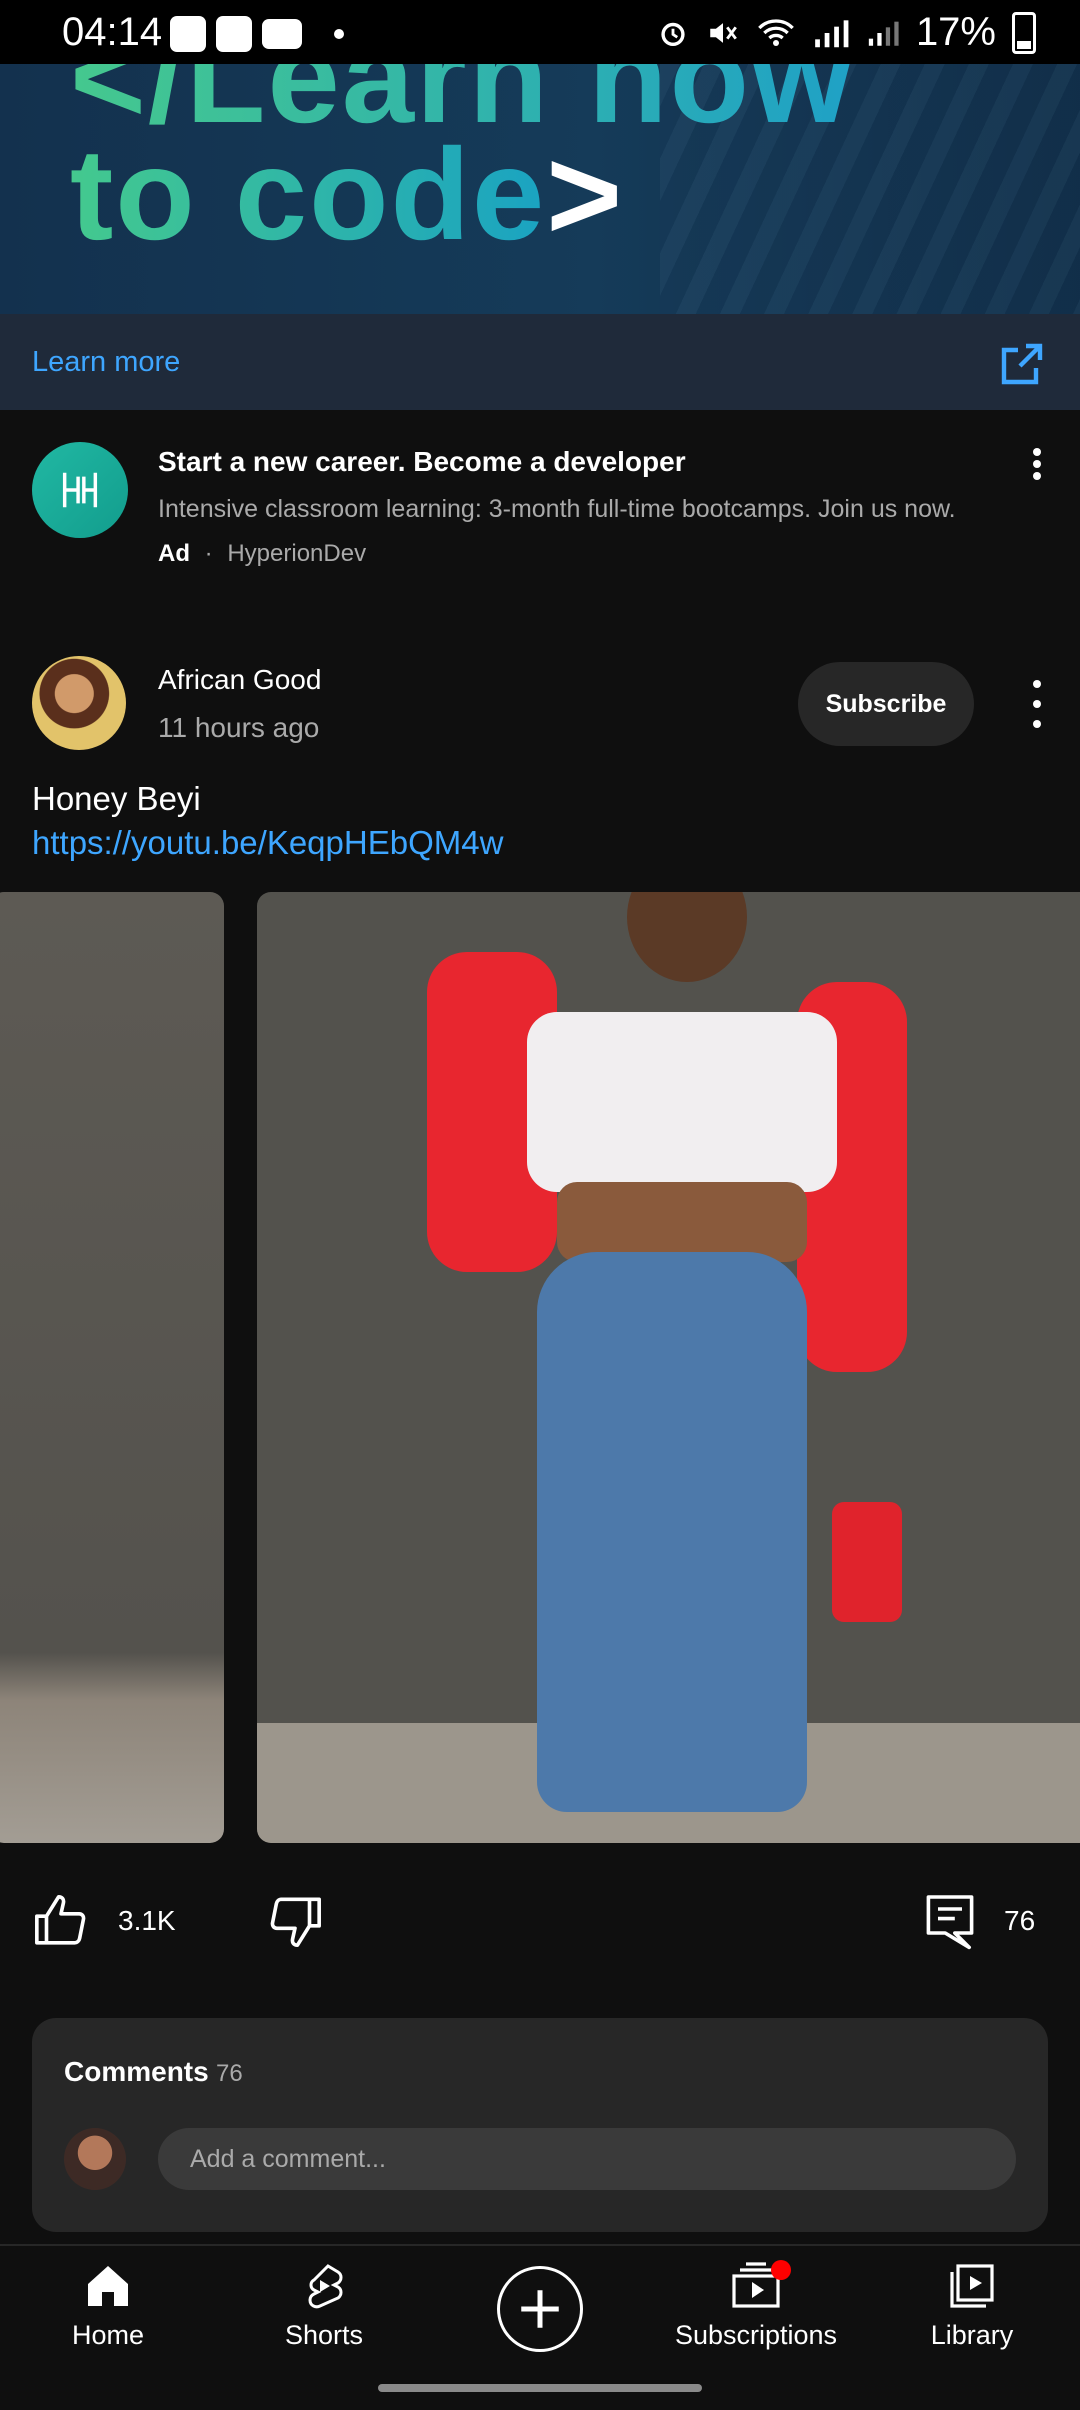 This screenshot has height=2410, width=1080. What do you see at coordinates (308, 194) in the screenshot?
I see `banner-headline-2-text: to code` at bounding box center [308, 194].